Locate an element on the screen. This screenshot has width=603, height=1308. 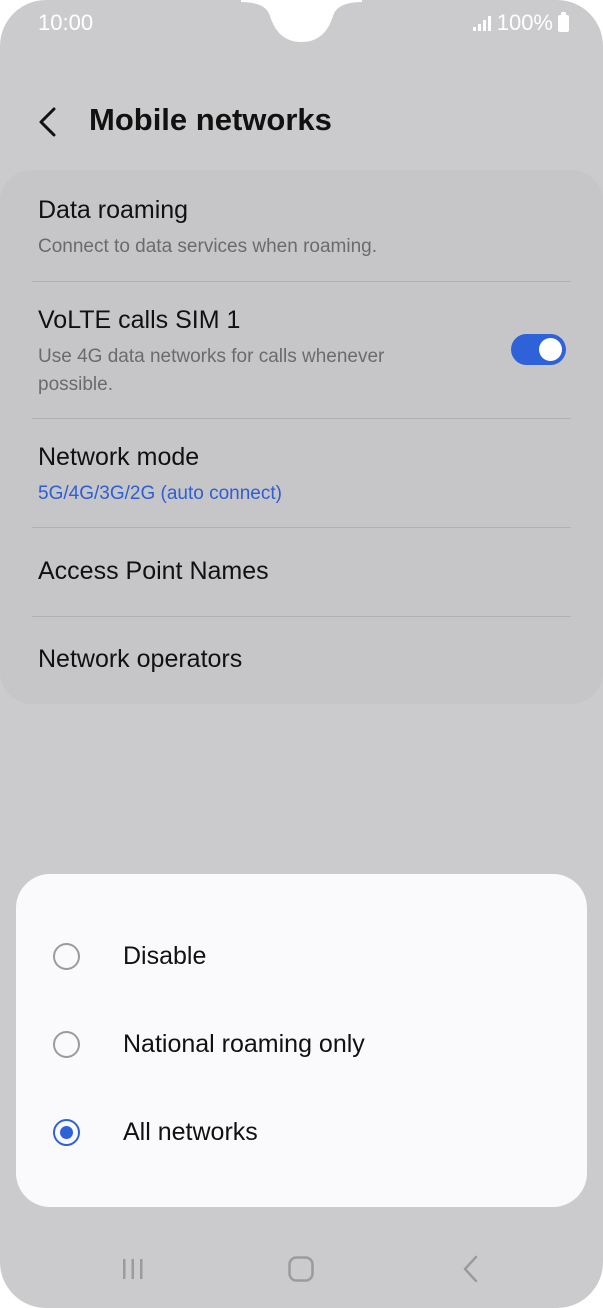
home-icon is located at coordinates (301, 1269).